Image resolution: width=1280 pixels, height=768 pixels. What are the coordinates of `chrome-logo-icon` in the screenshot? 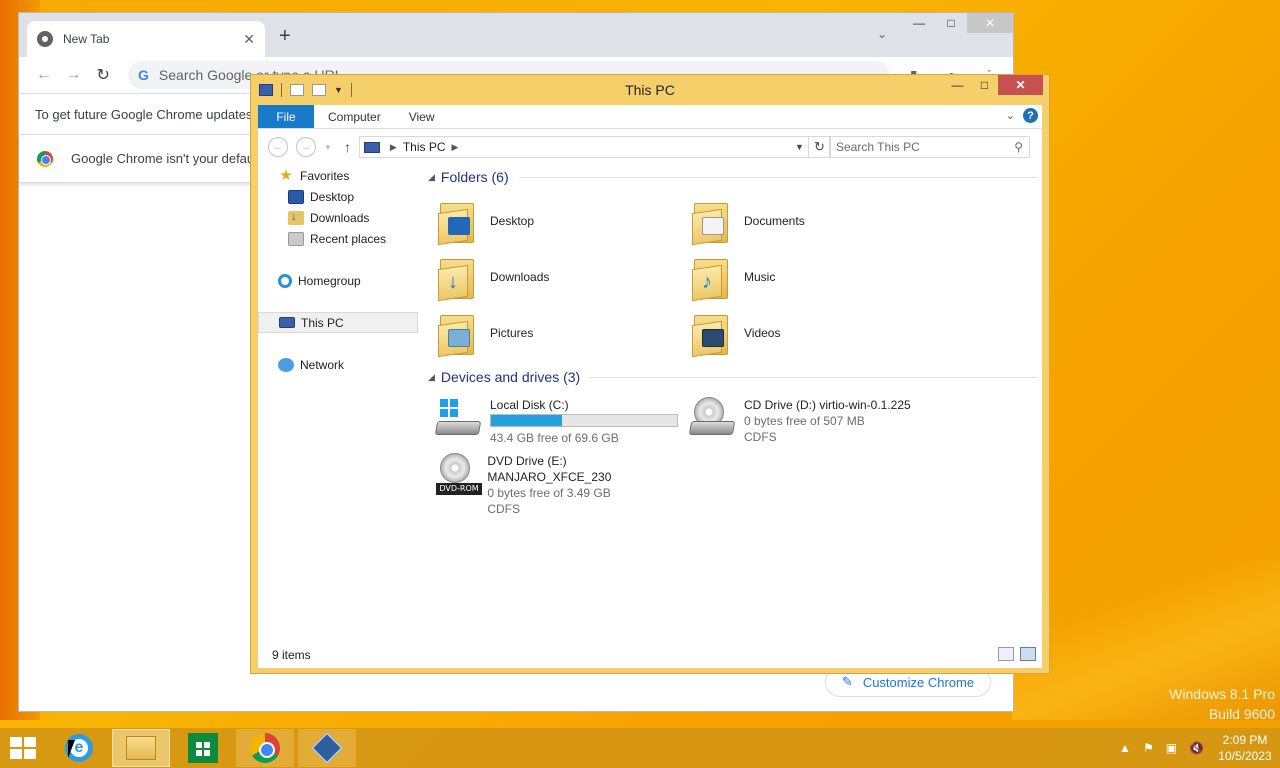 It's located at (45, 158).